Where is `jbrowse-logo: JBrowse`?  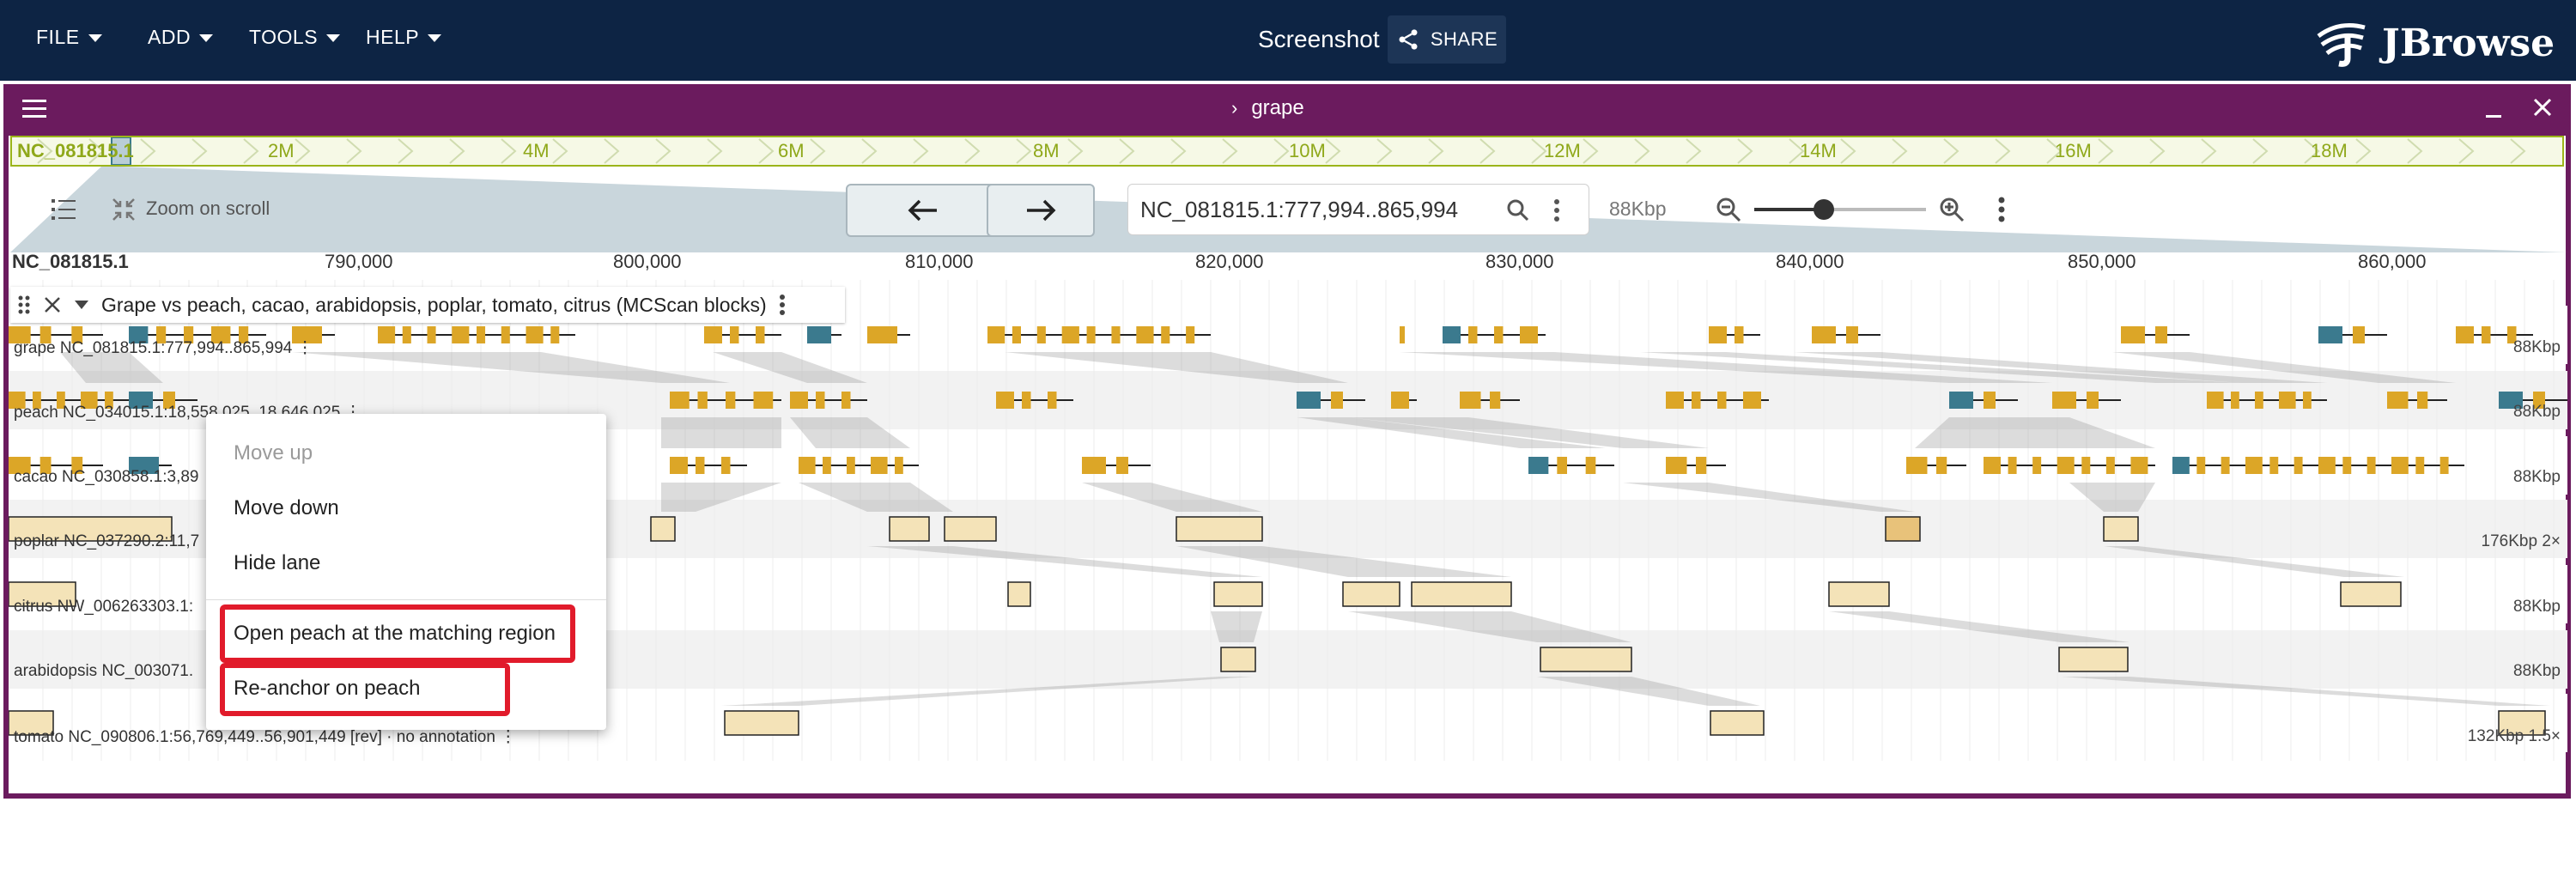
jbrowse-logo: JBrowse is located at coordinates (2434, 43).